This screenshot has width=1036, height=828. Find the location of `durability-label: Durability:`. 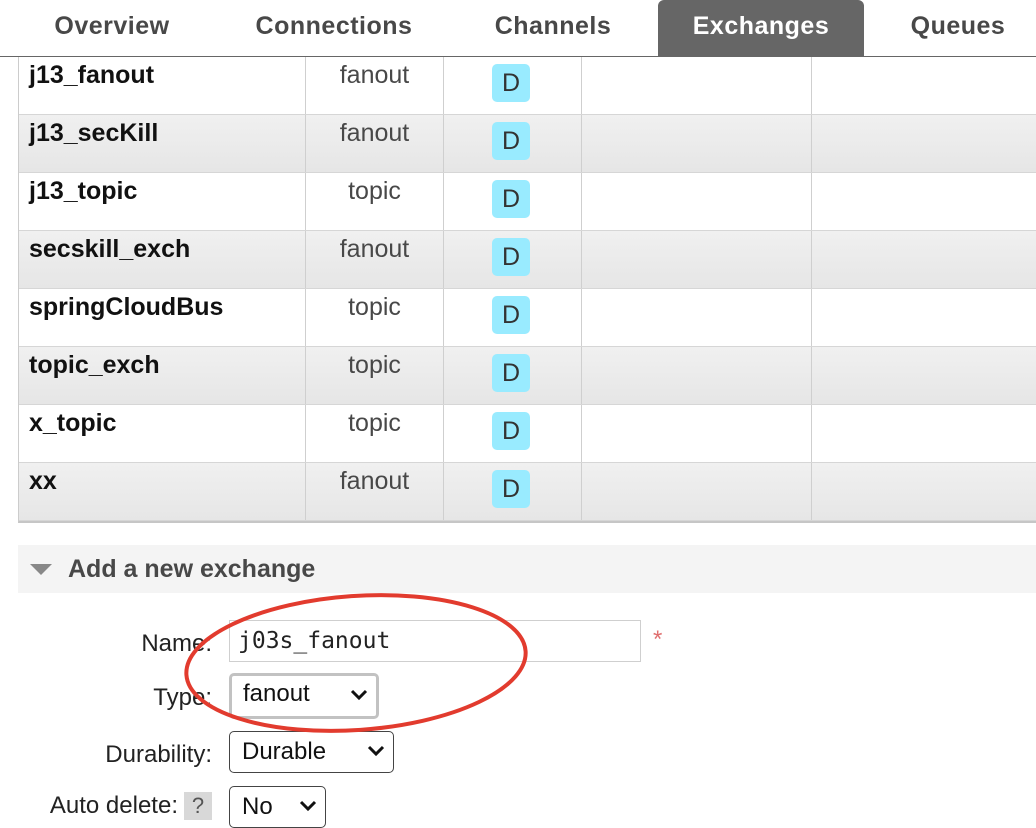

durability-label: Durability: is located at coordinates (158, 754).